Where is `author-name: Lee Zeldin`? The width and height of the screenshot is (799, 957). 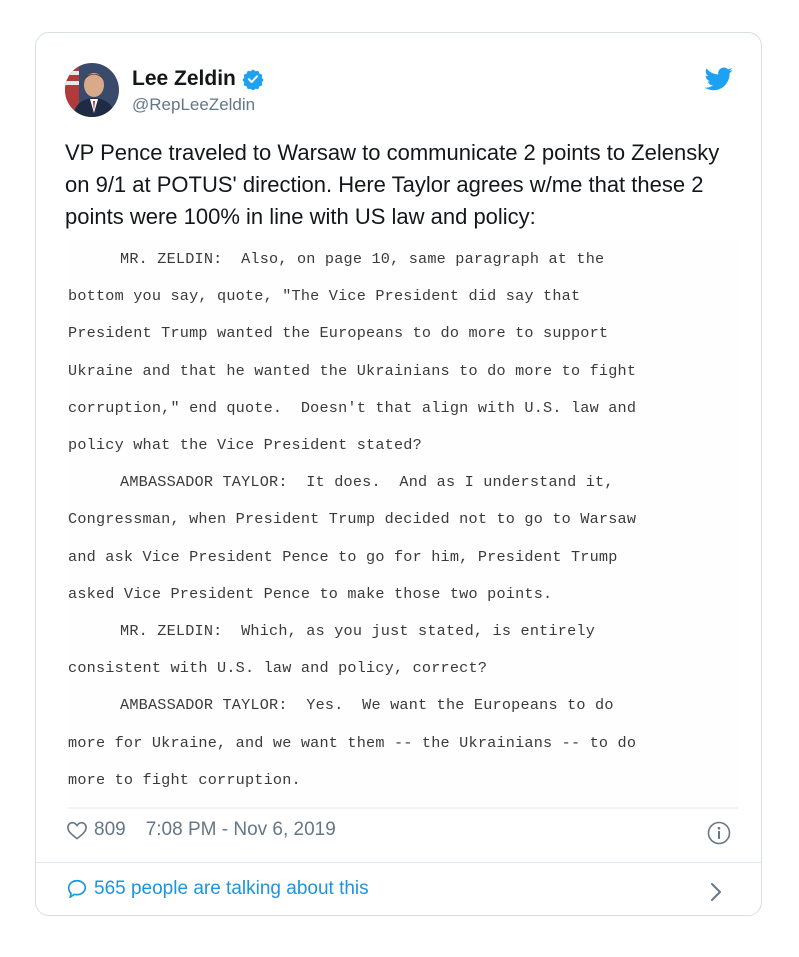
author-name: Lee Zeldin is located at coordinates (184, 79).